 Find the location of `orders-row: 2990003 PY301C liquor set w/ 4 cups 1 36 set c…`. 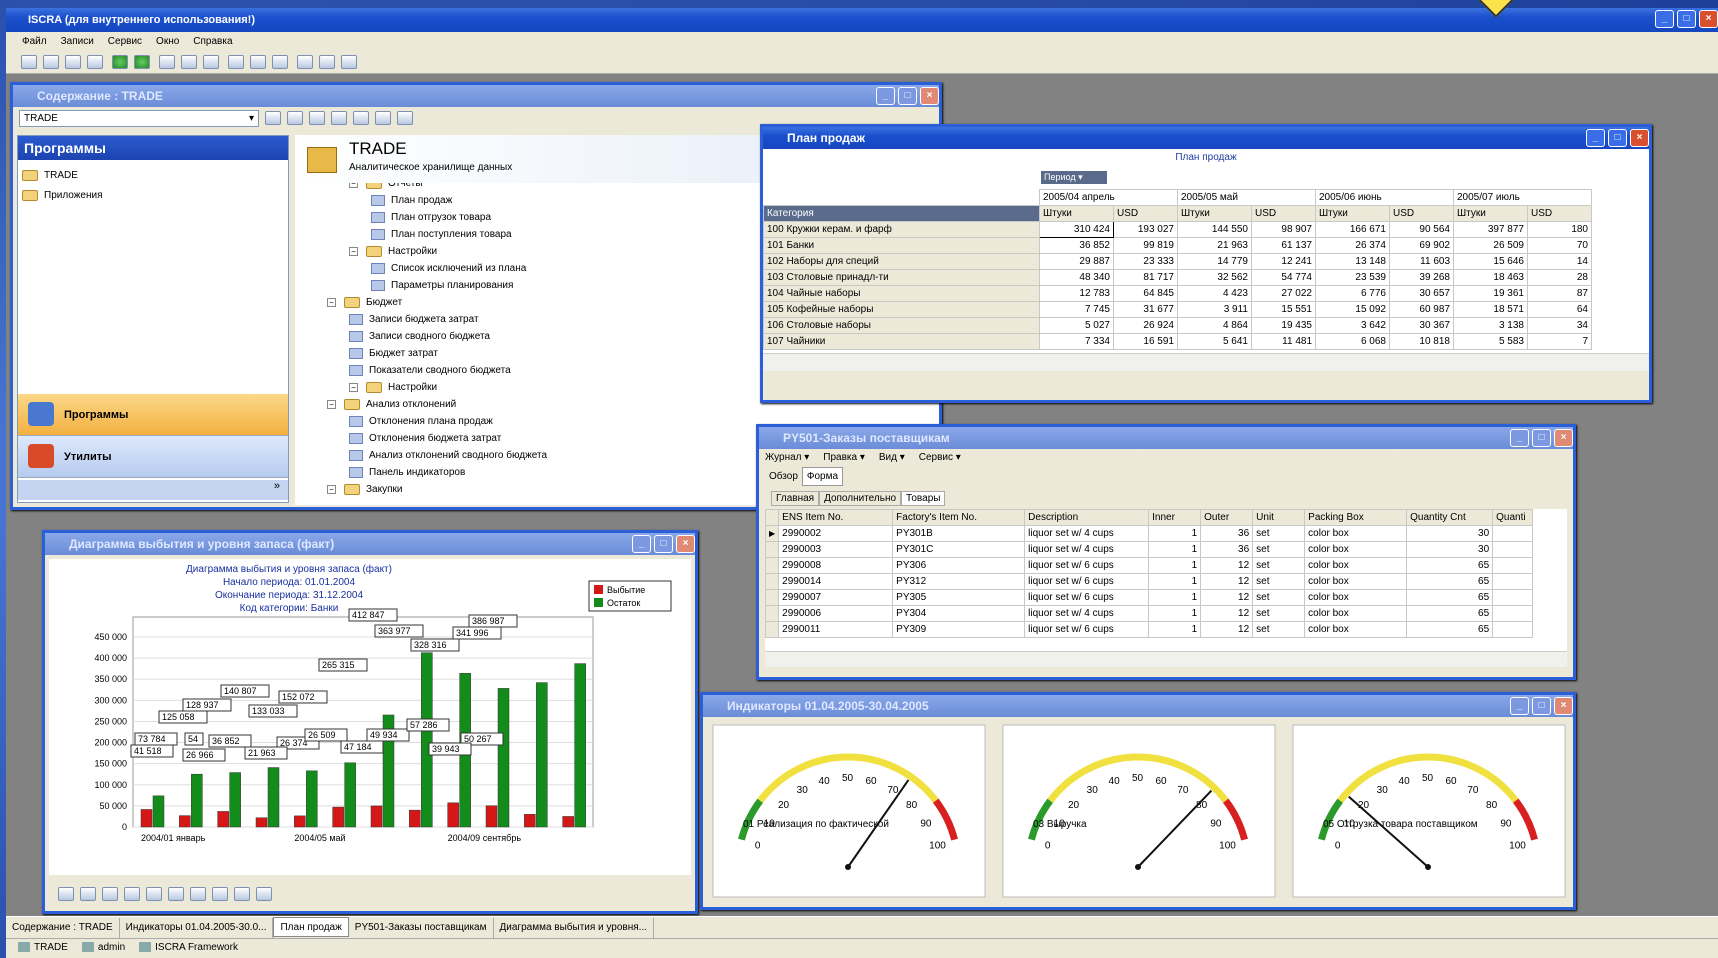

orders-row: 2990003 PY301C liquor set w/ 4 cups 1 36 set c… is located at coordinates (1149, 549).